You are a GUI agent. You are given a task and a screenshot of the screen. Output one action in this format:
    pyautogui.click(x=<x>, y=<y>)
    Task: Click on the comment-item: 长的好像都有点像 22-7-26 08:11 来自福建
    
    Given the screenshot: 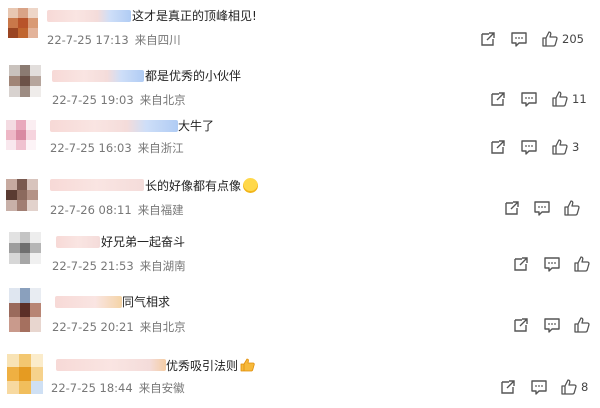 What is the action you would take?
    pyautogui.click(x=300, y=198)
    